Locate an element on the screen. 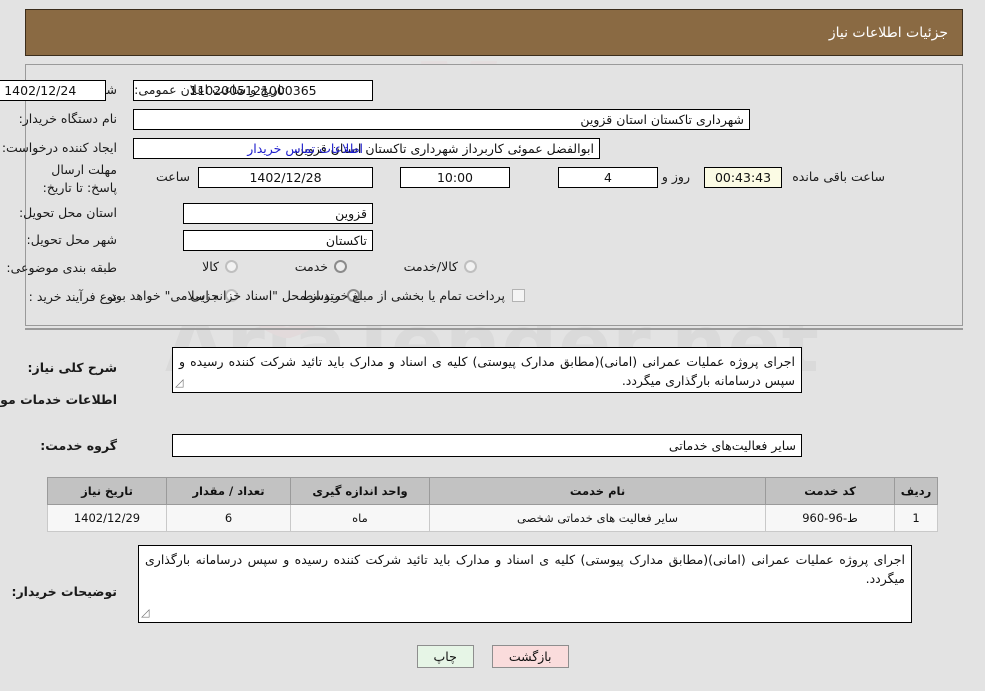 The width and height of the screenshot is (985, 691). category-label: طبقه بندی موضوعی: is located at coordinates (61, 267).